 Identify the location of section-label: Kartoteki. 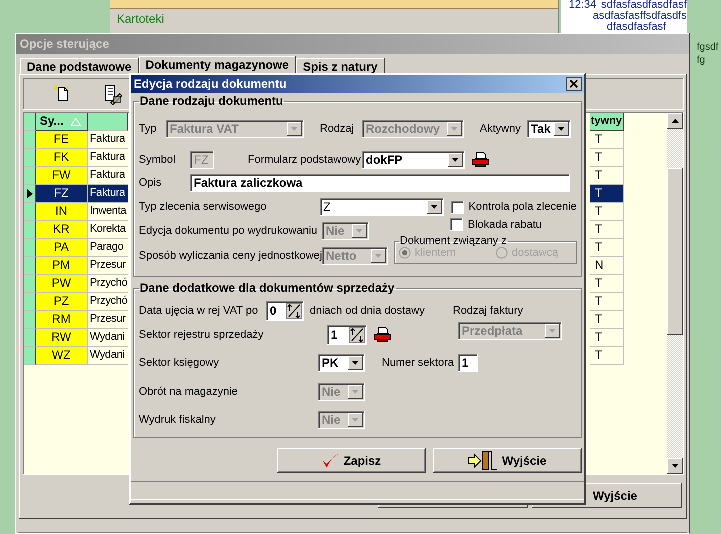
(140, 19).